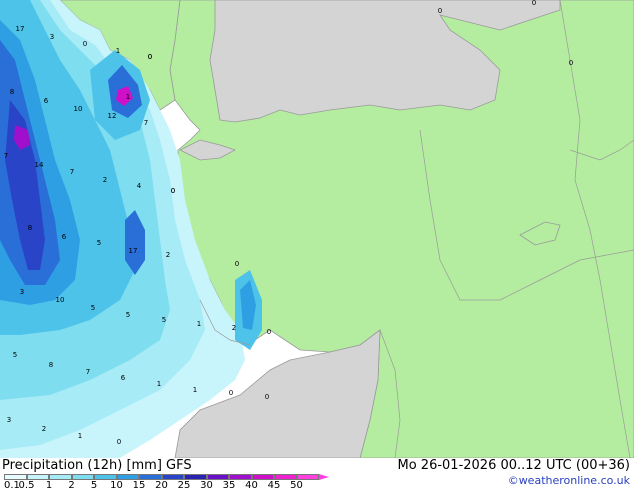  Describe the element at coordinates (229, 485) in the screenshot. I see `legend-label: 35` at that location.